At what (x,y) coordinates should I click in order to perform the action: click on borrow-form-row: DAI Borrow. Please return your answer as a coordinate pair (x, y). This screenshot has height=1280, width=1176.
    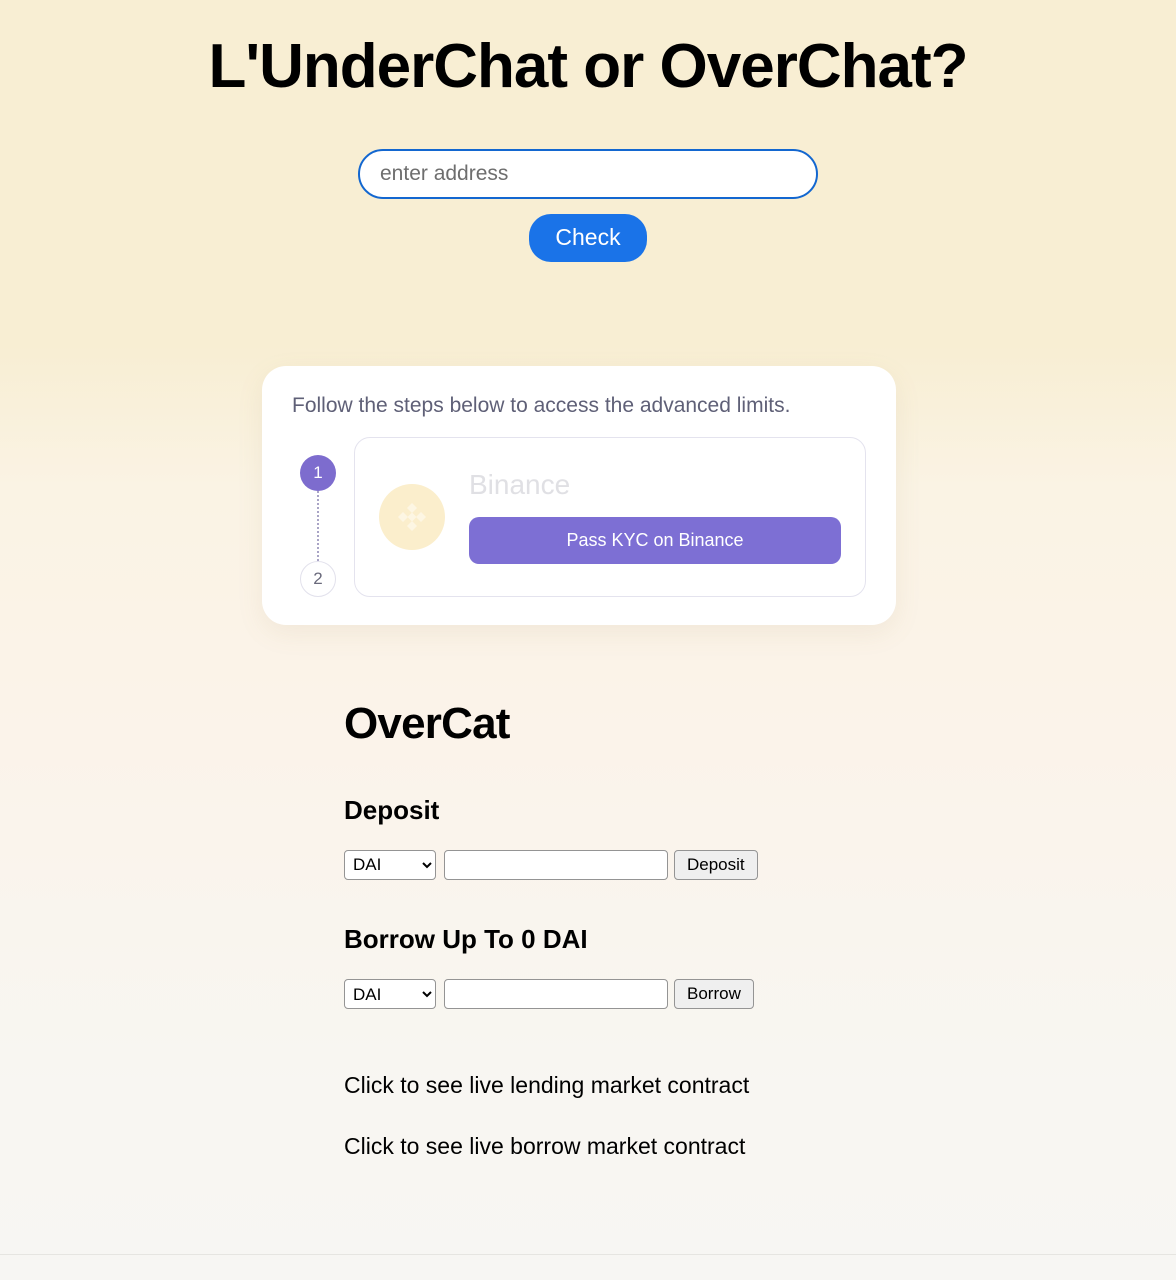
    Looking at the image, I should click on (694, 994).